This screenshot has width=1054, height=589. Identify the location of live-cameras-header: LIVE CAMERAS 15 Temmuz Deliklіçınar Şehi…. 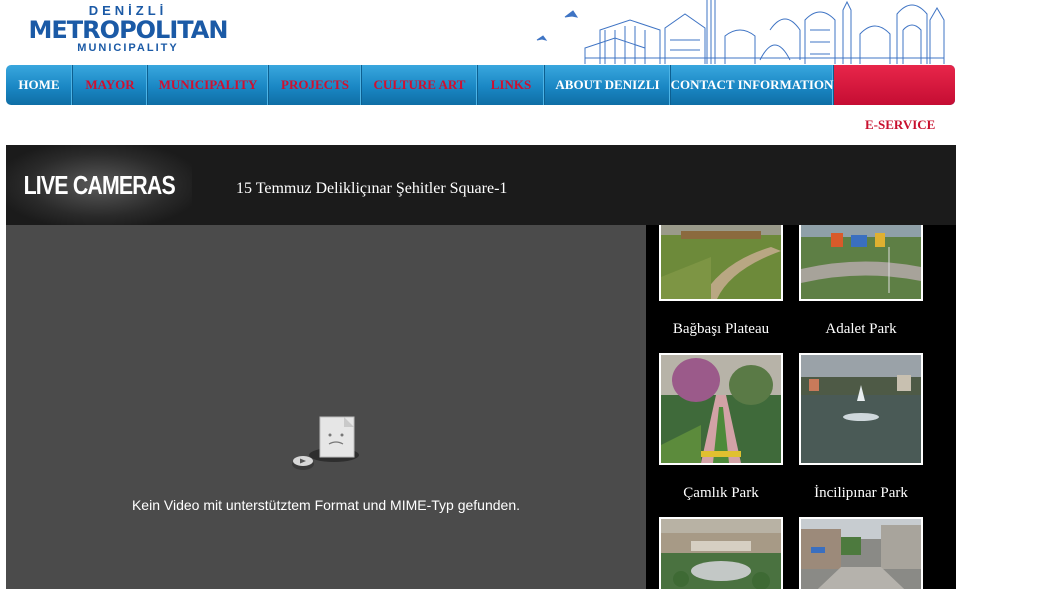
(481, 185).